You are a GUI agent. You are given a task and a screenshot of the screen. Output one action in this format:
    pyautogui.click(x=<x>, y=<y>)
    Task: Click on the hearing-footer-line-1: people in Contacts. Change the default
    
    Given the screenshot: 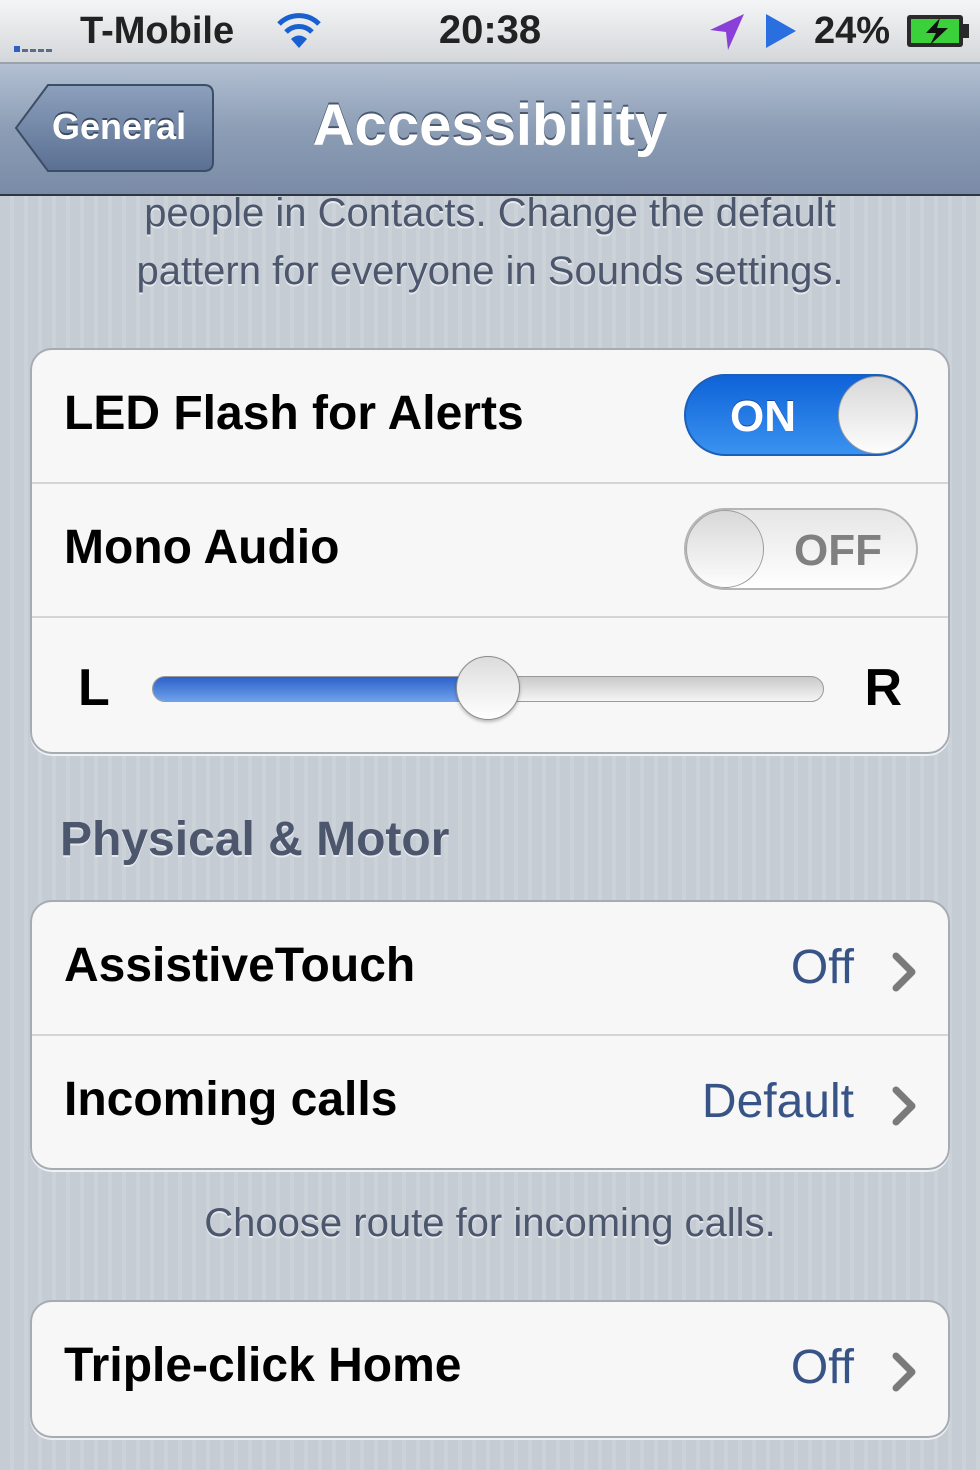 What is the action you would take?
    pyautogui.click(x=490, y=213)
    